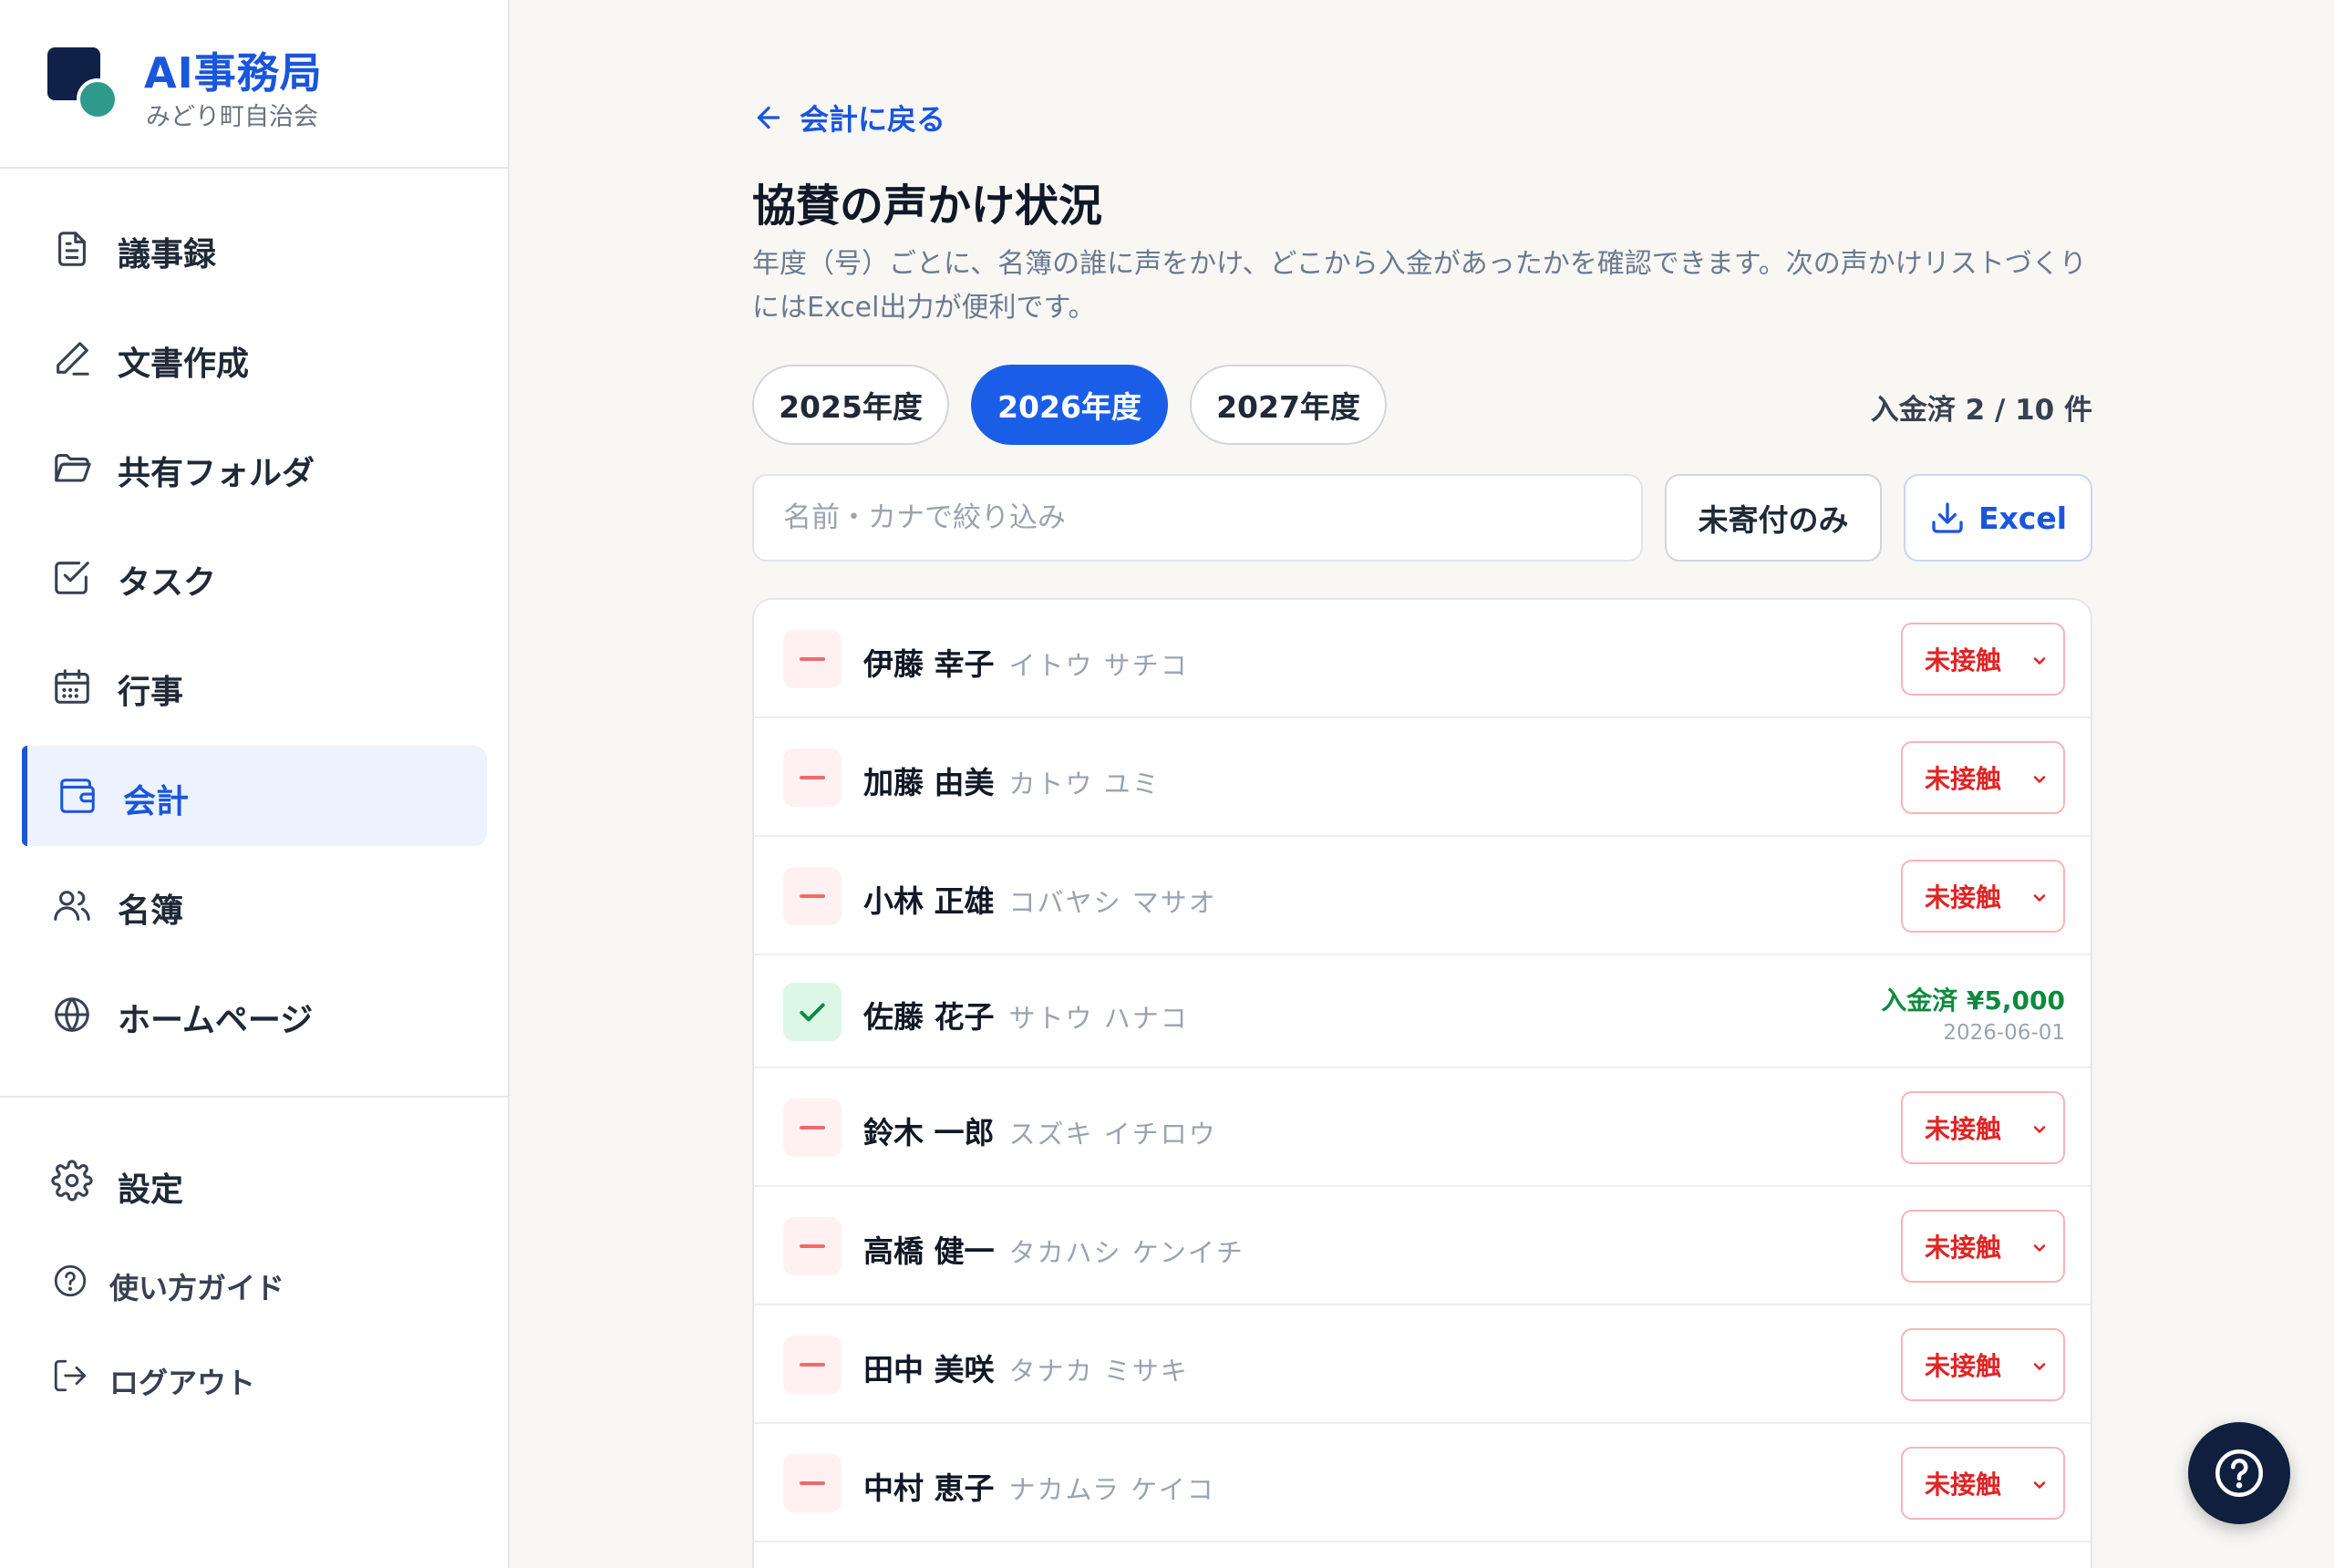  Describe the element at coordinates (1111, 1489) in the screenshot. I see `member-kana: ナカムラ ケイコ` at that location.